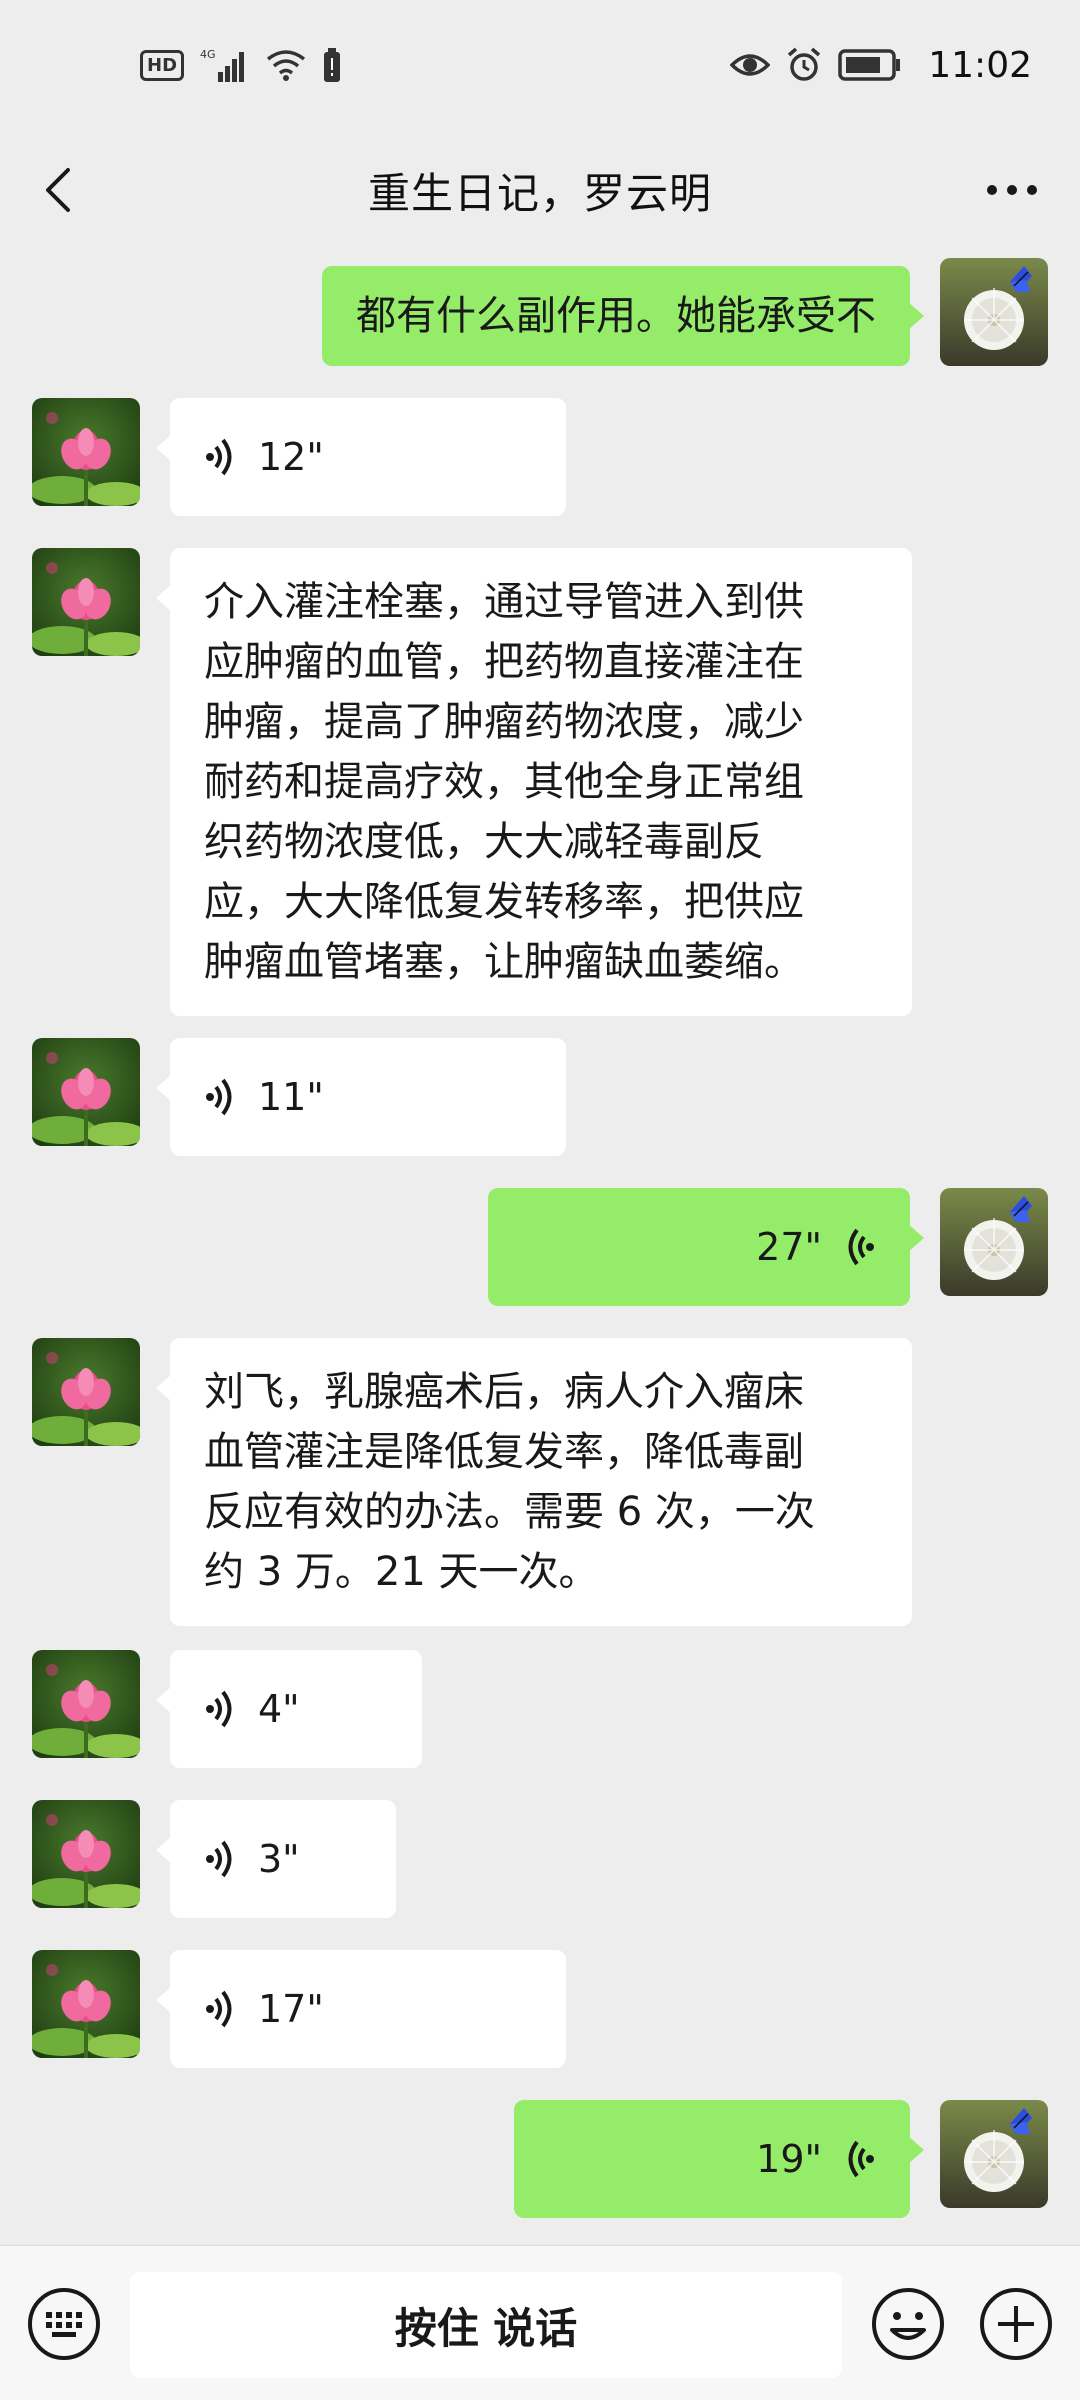 The image size is (1080, 2400). Describe the element at coordinates (504, 1392) in the screenshot. I see `message-line: 刘飞，乳腺癌术后，病人介入瘤床` at that location.